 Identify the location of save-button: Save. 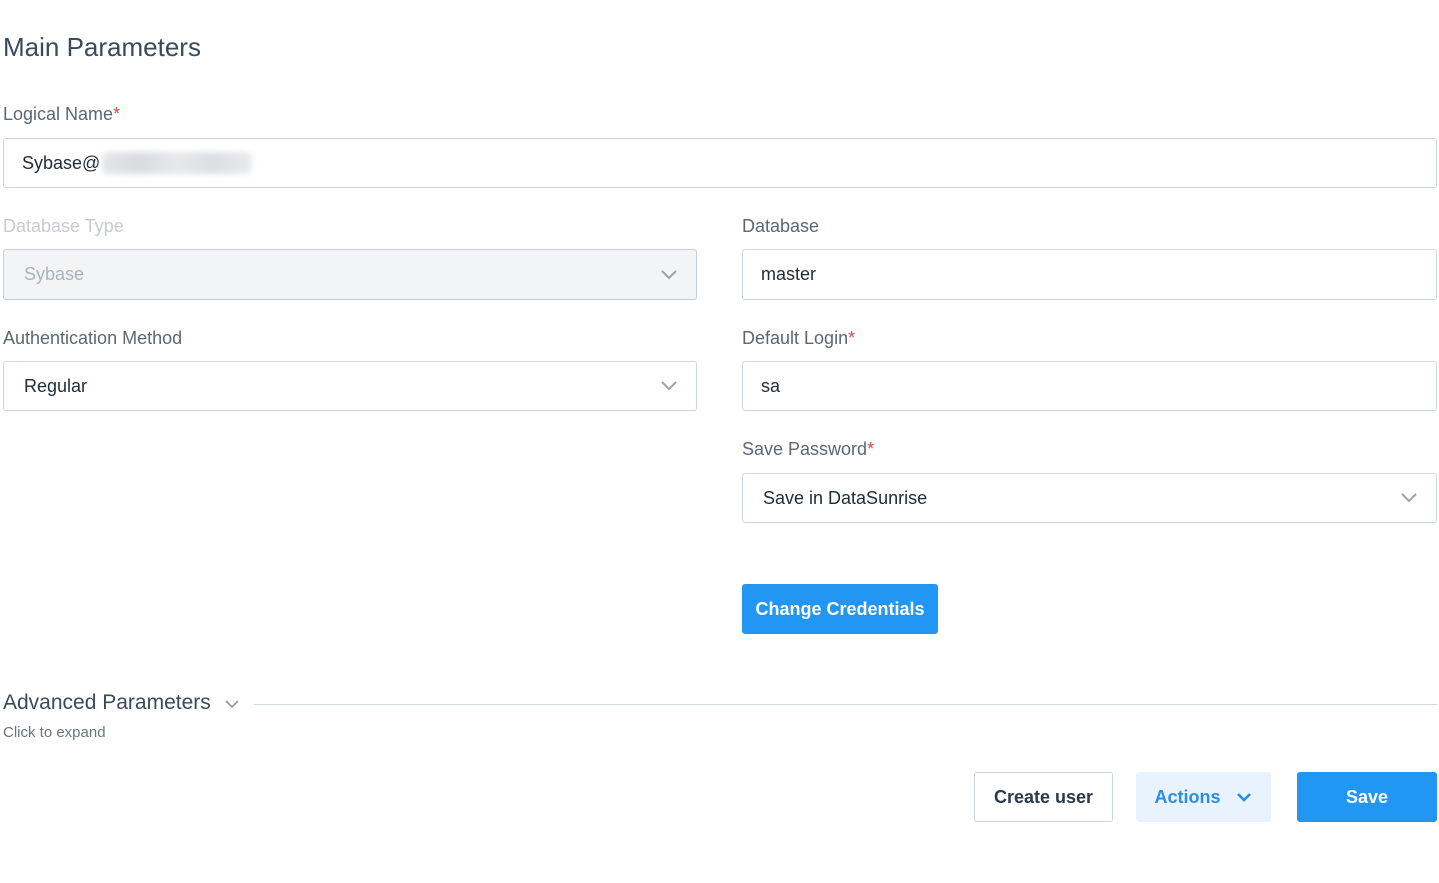
(1367, 797).